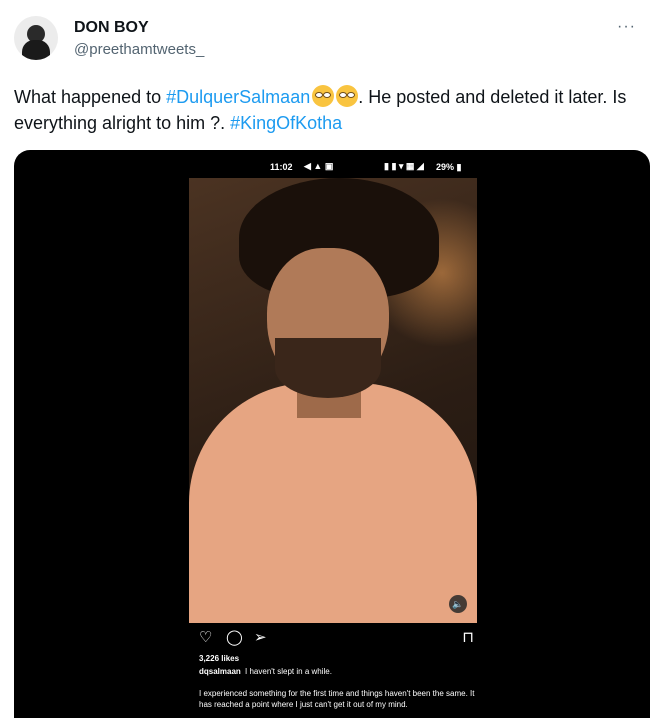  I want to click on avatar, so click(36, 38).